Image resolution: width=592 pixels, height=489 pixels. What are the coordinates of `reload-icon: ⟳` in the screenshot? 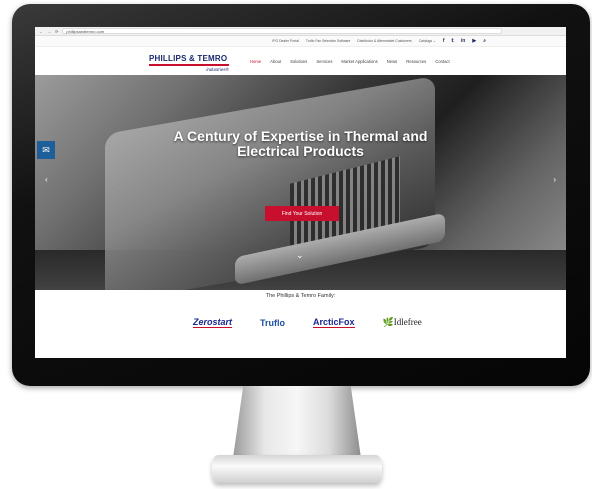 It's located at (56, 31).